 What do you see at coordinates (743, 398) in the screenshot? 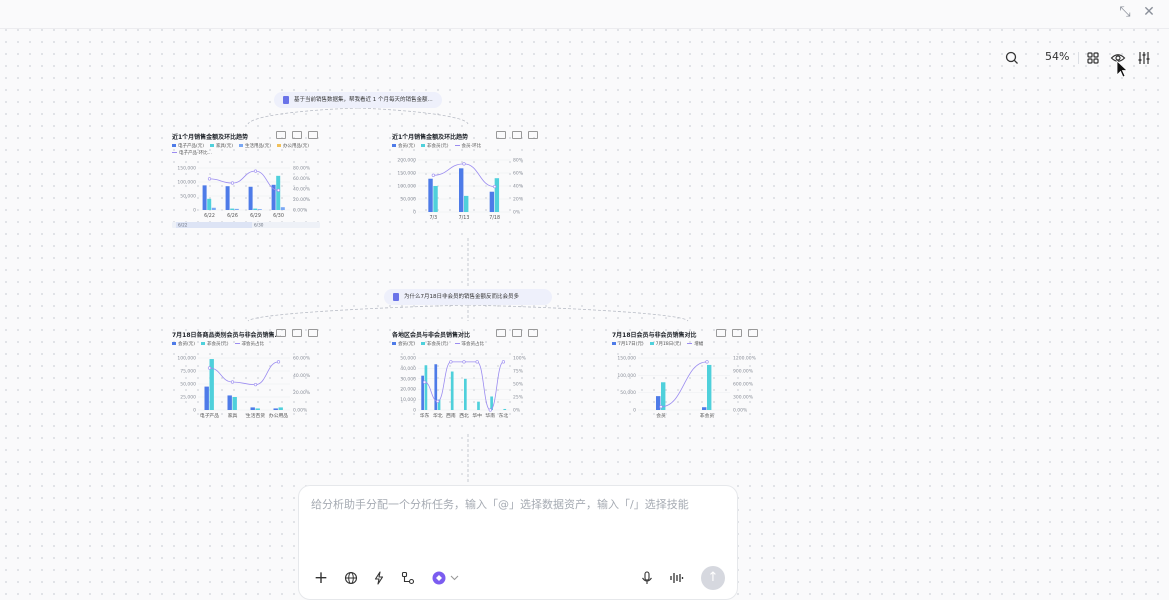
I see `y2-tick-label: 300.00%` at bounding box center [743, 398].